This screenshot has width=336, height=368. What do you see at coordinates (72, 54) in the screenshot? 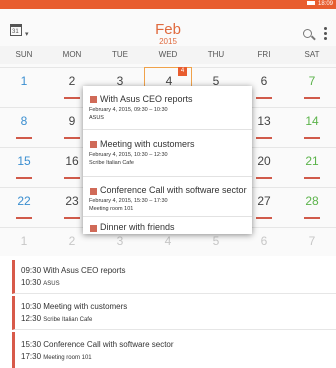
I see `weekday-mon: MON` at bounding box center [72, 54].